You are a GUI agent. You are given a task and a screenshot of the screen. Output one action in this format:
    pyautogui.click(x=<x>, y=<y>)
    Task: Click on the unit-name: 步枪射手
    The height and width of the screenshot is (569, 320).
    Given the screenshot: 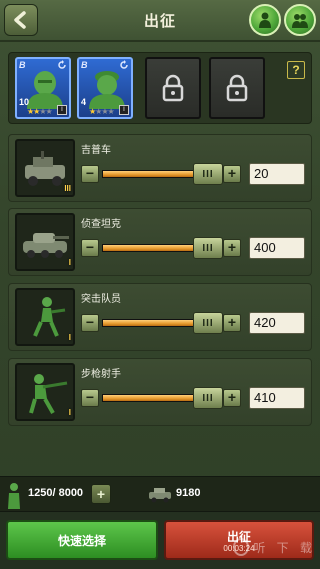 What is the action you would take?
    pyautogui.click(x=101, y=374)
    